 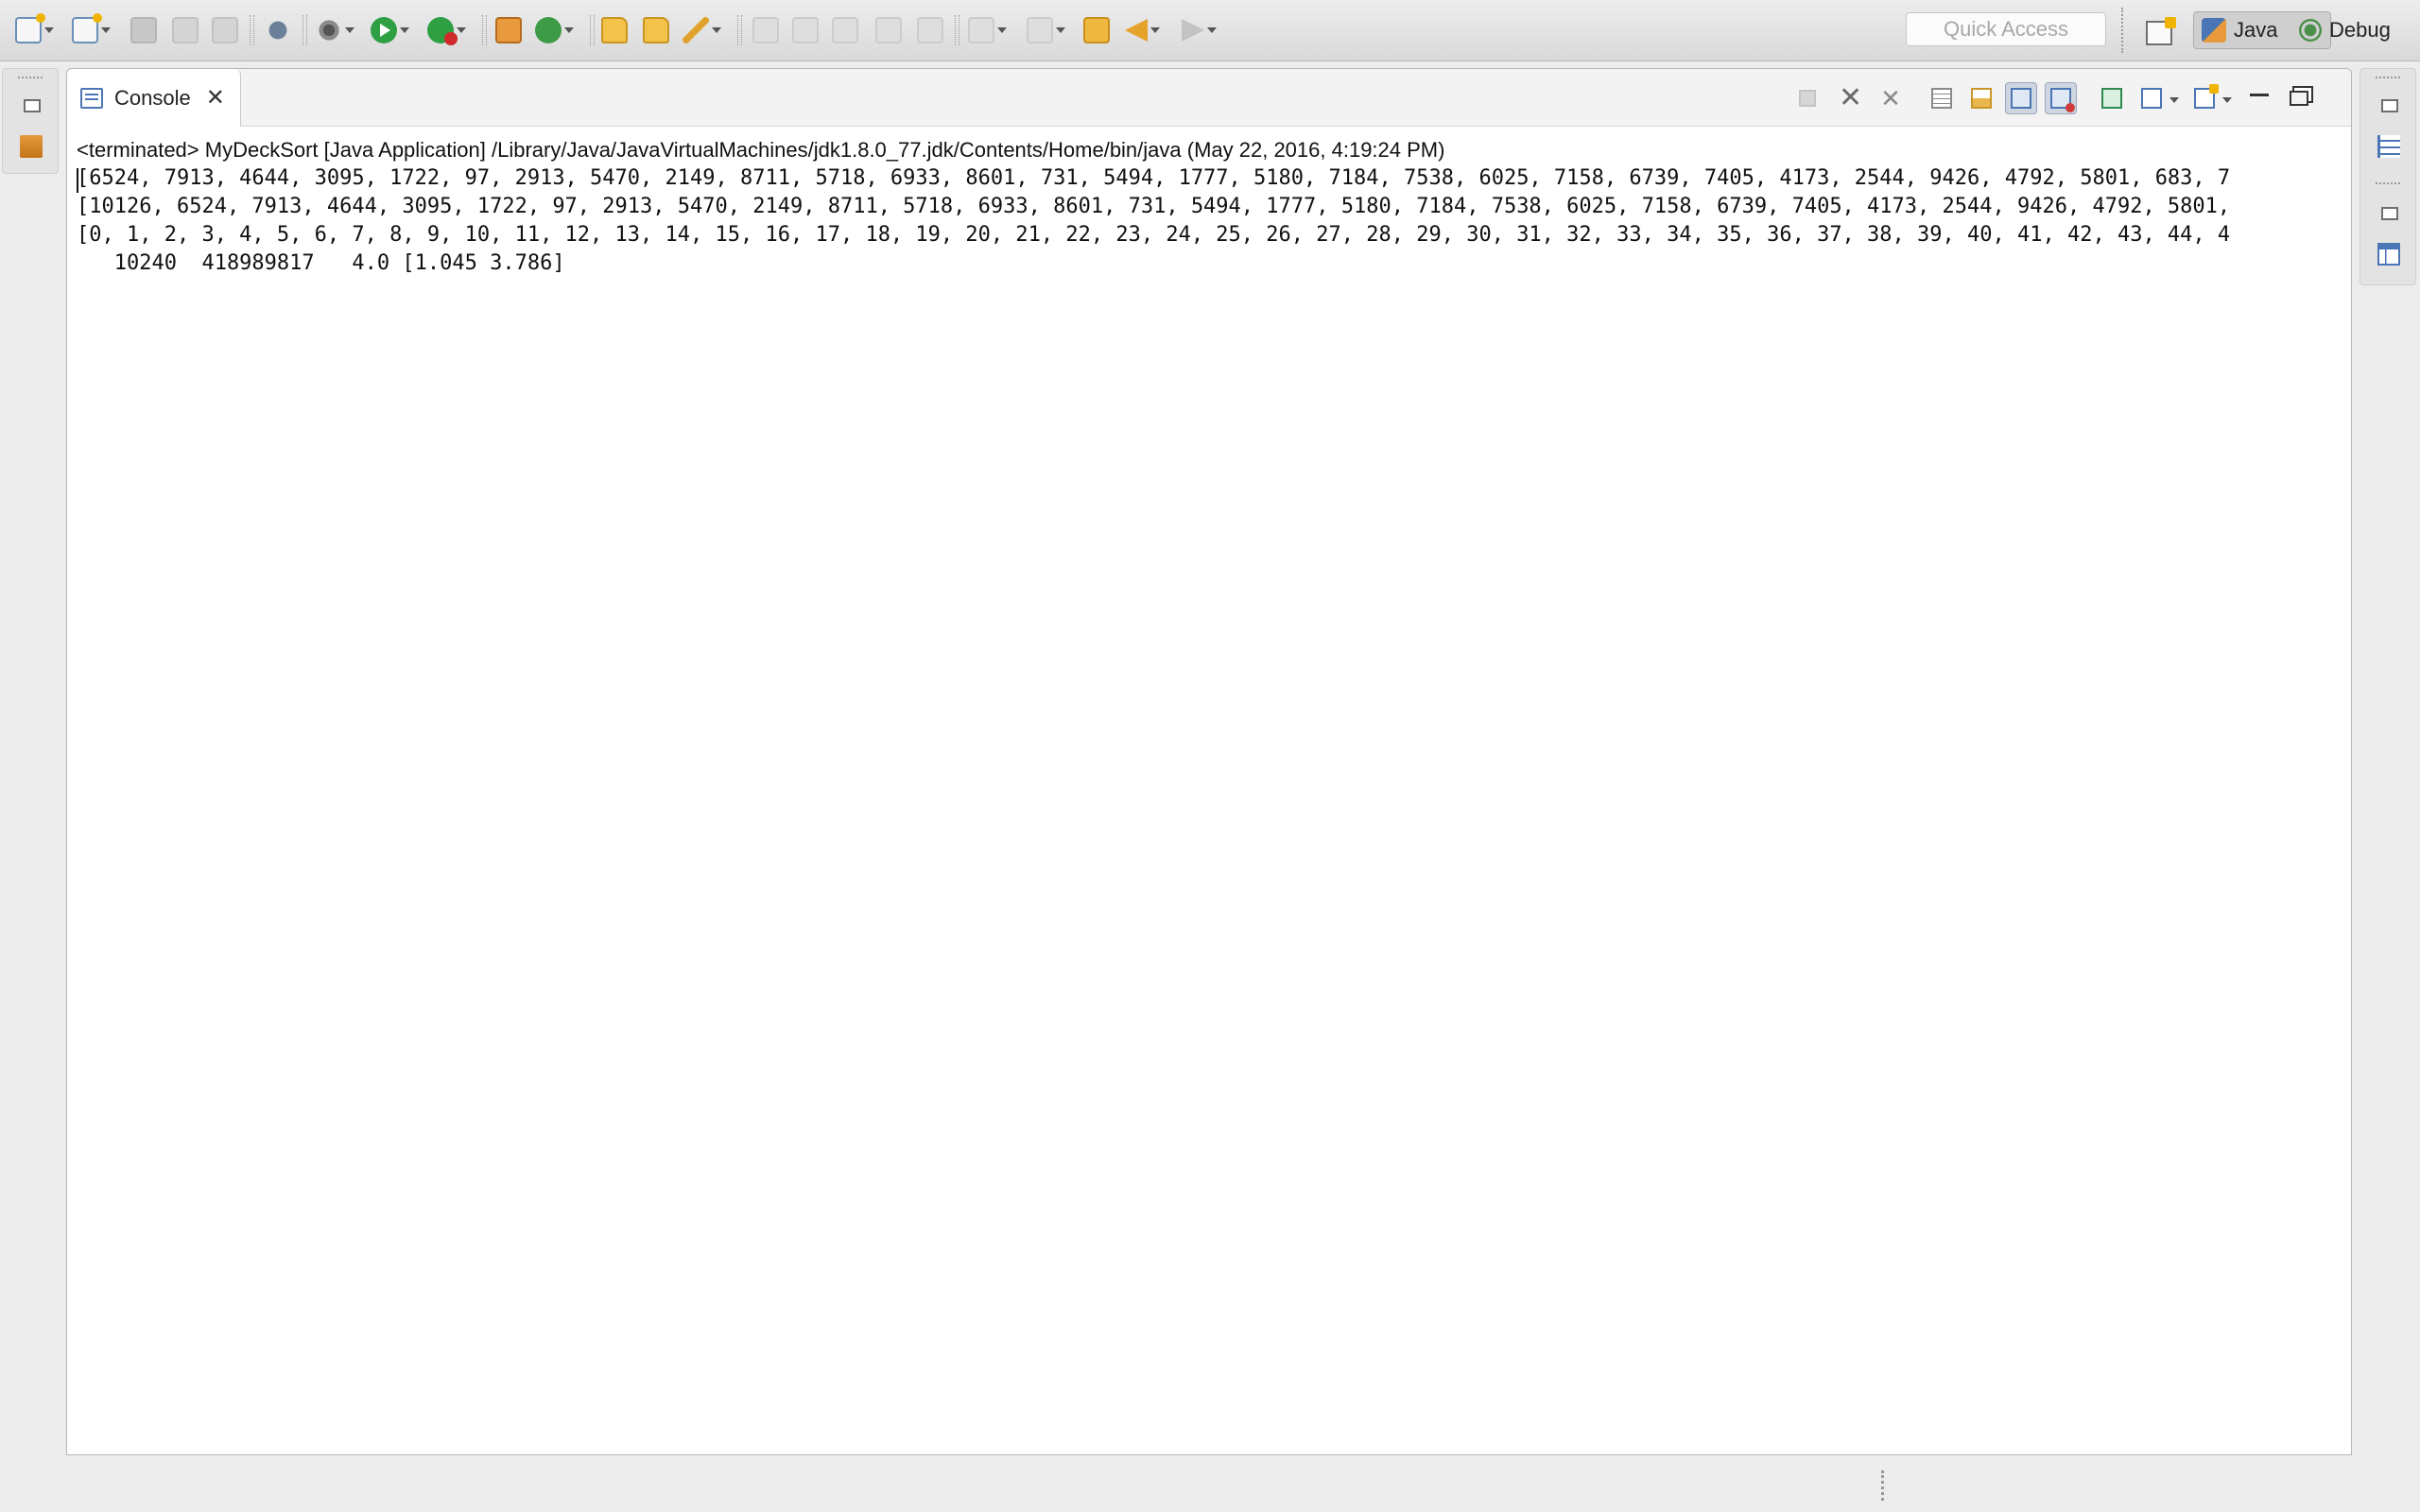 I want to click on search-button, so click(x=702, y=30).